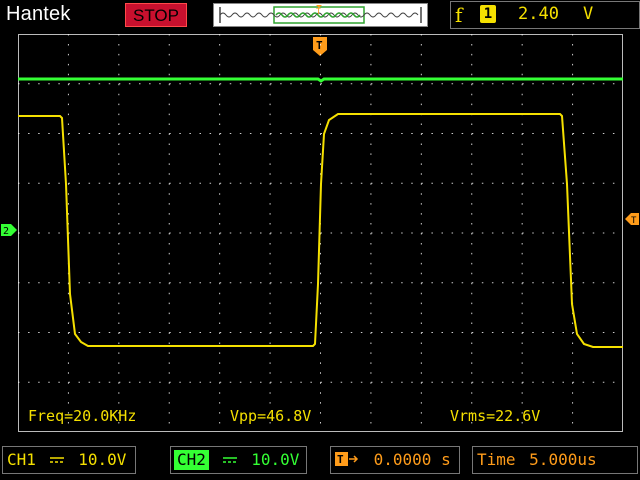 The height and width of the screenshot is (480, 640). What do you see at coordinates (488, 14) in the screenshot?
I see `trigger-source-badge: 1` at bounding box center [488, 14].